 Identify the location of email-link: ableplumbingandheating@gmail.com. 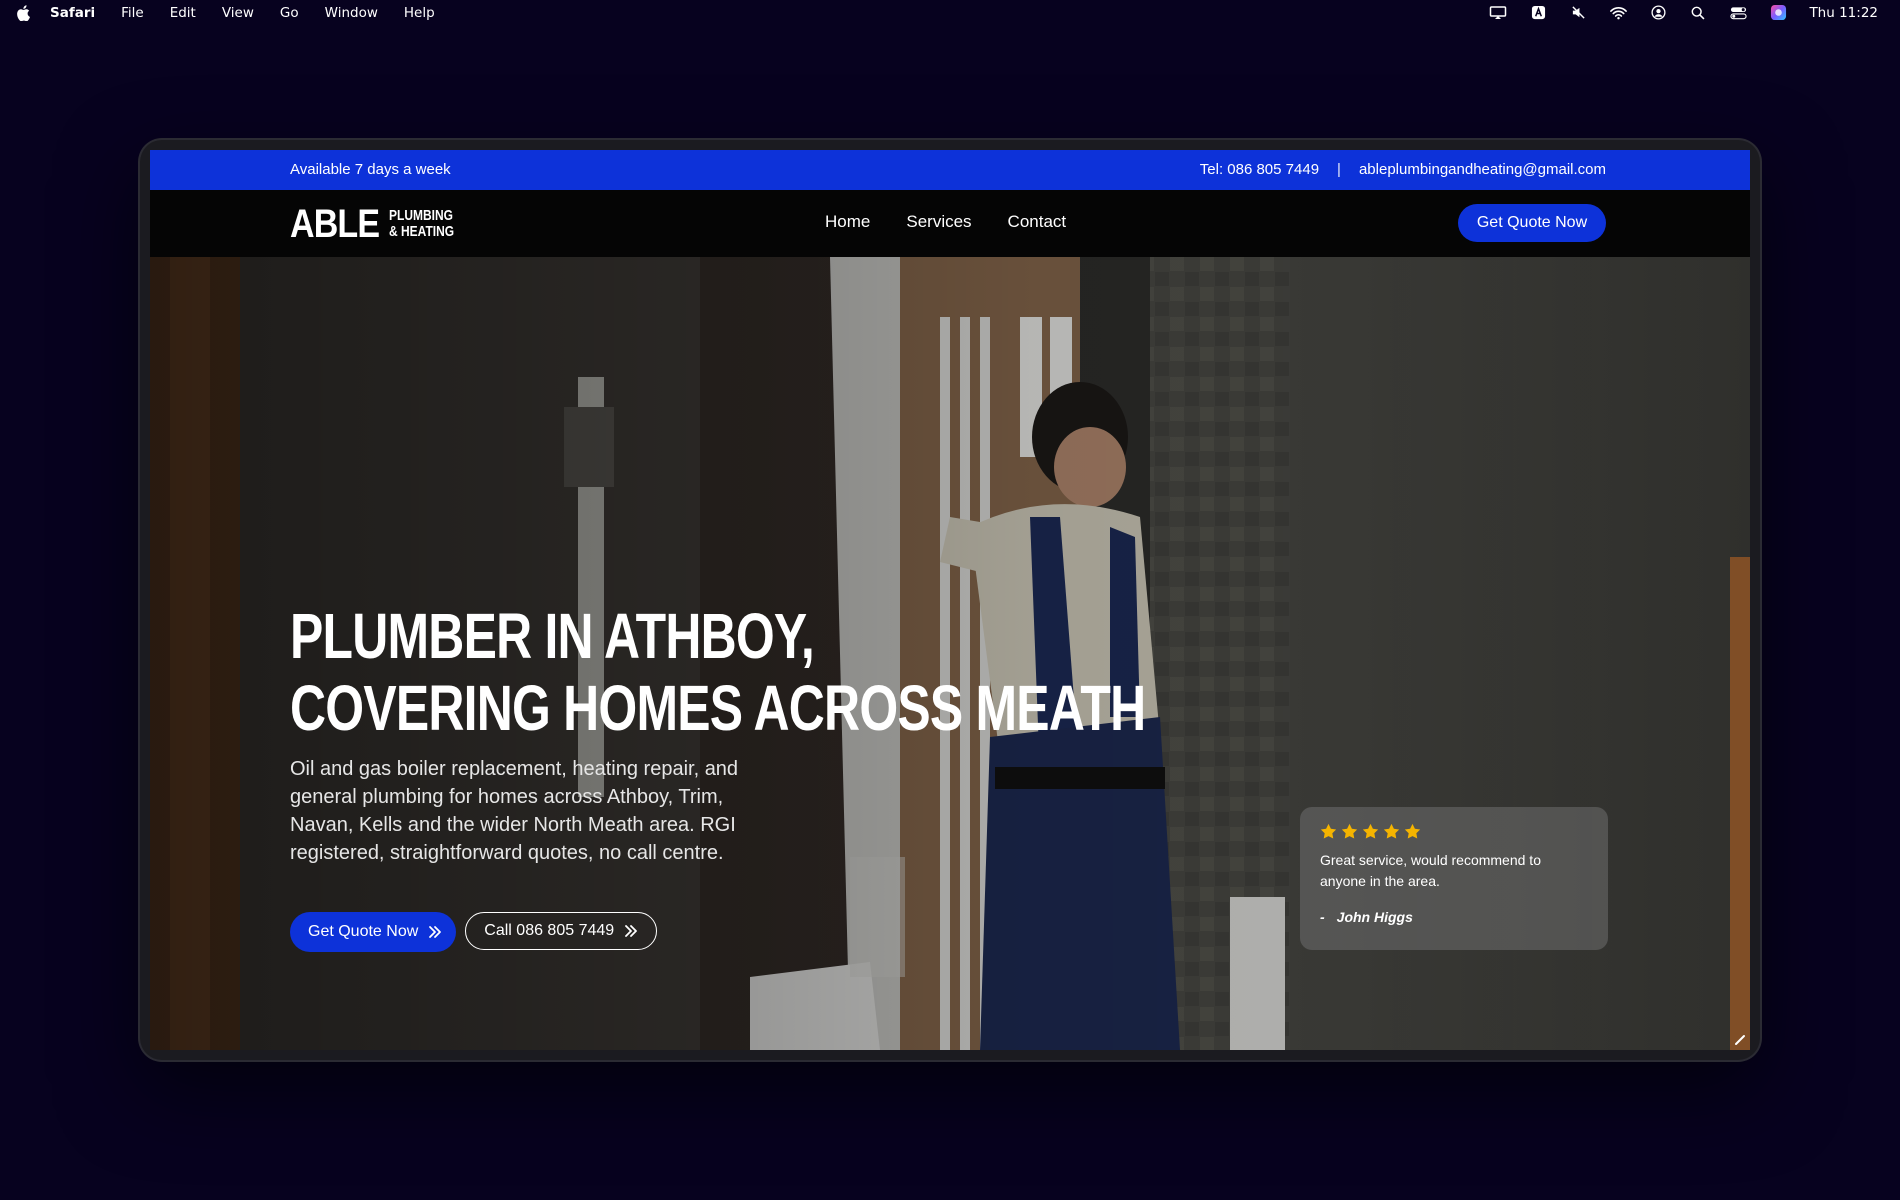
(1482, 169).